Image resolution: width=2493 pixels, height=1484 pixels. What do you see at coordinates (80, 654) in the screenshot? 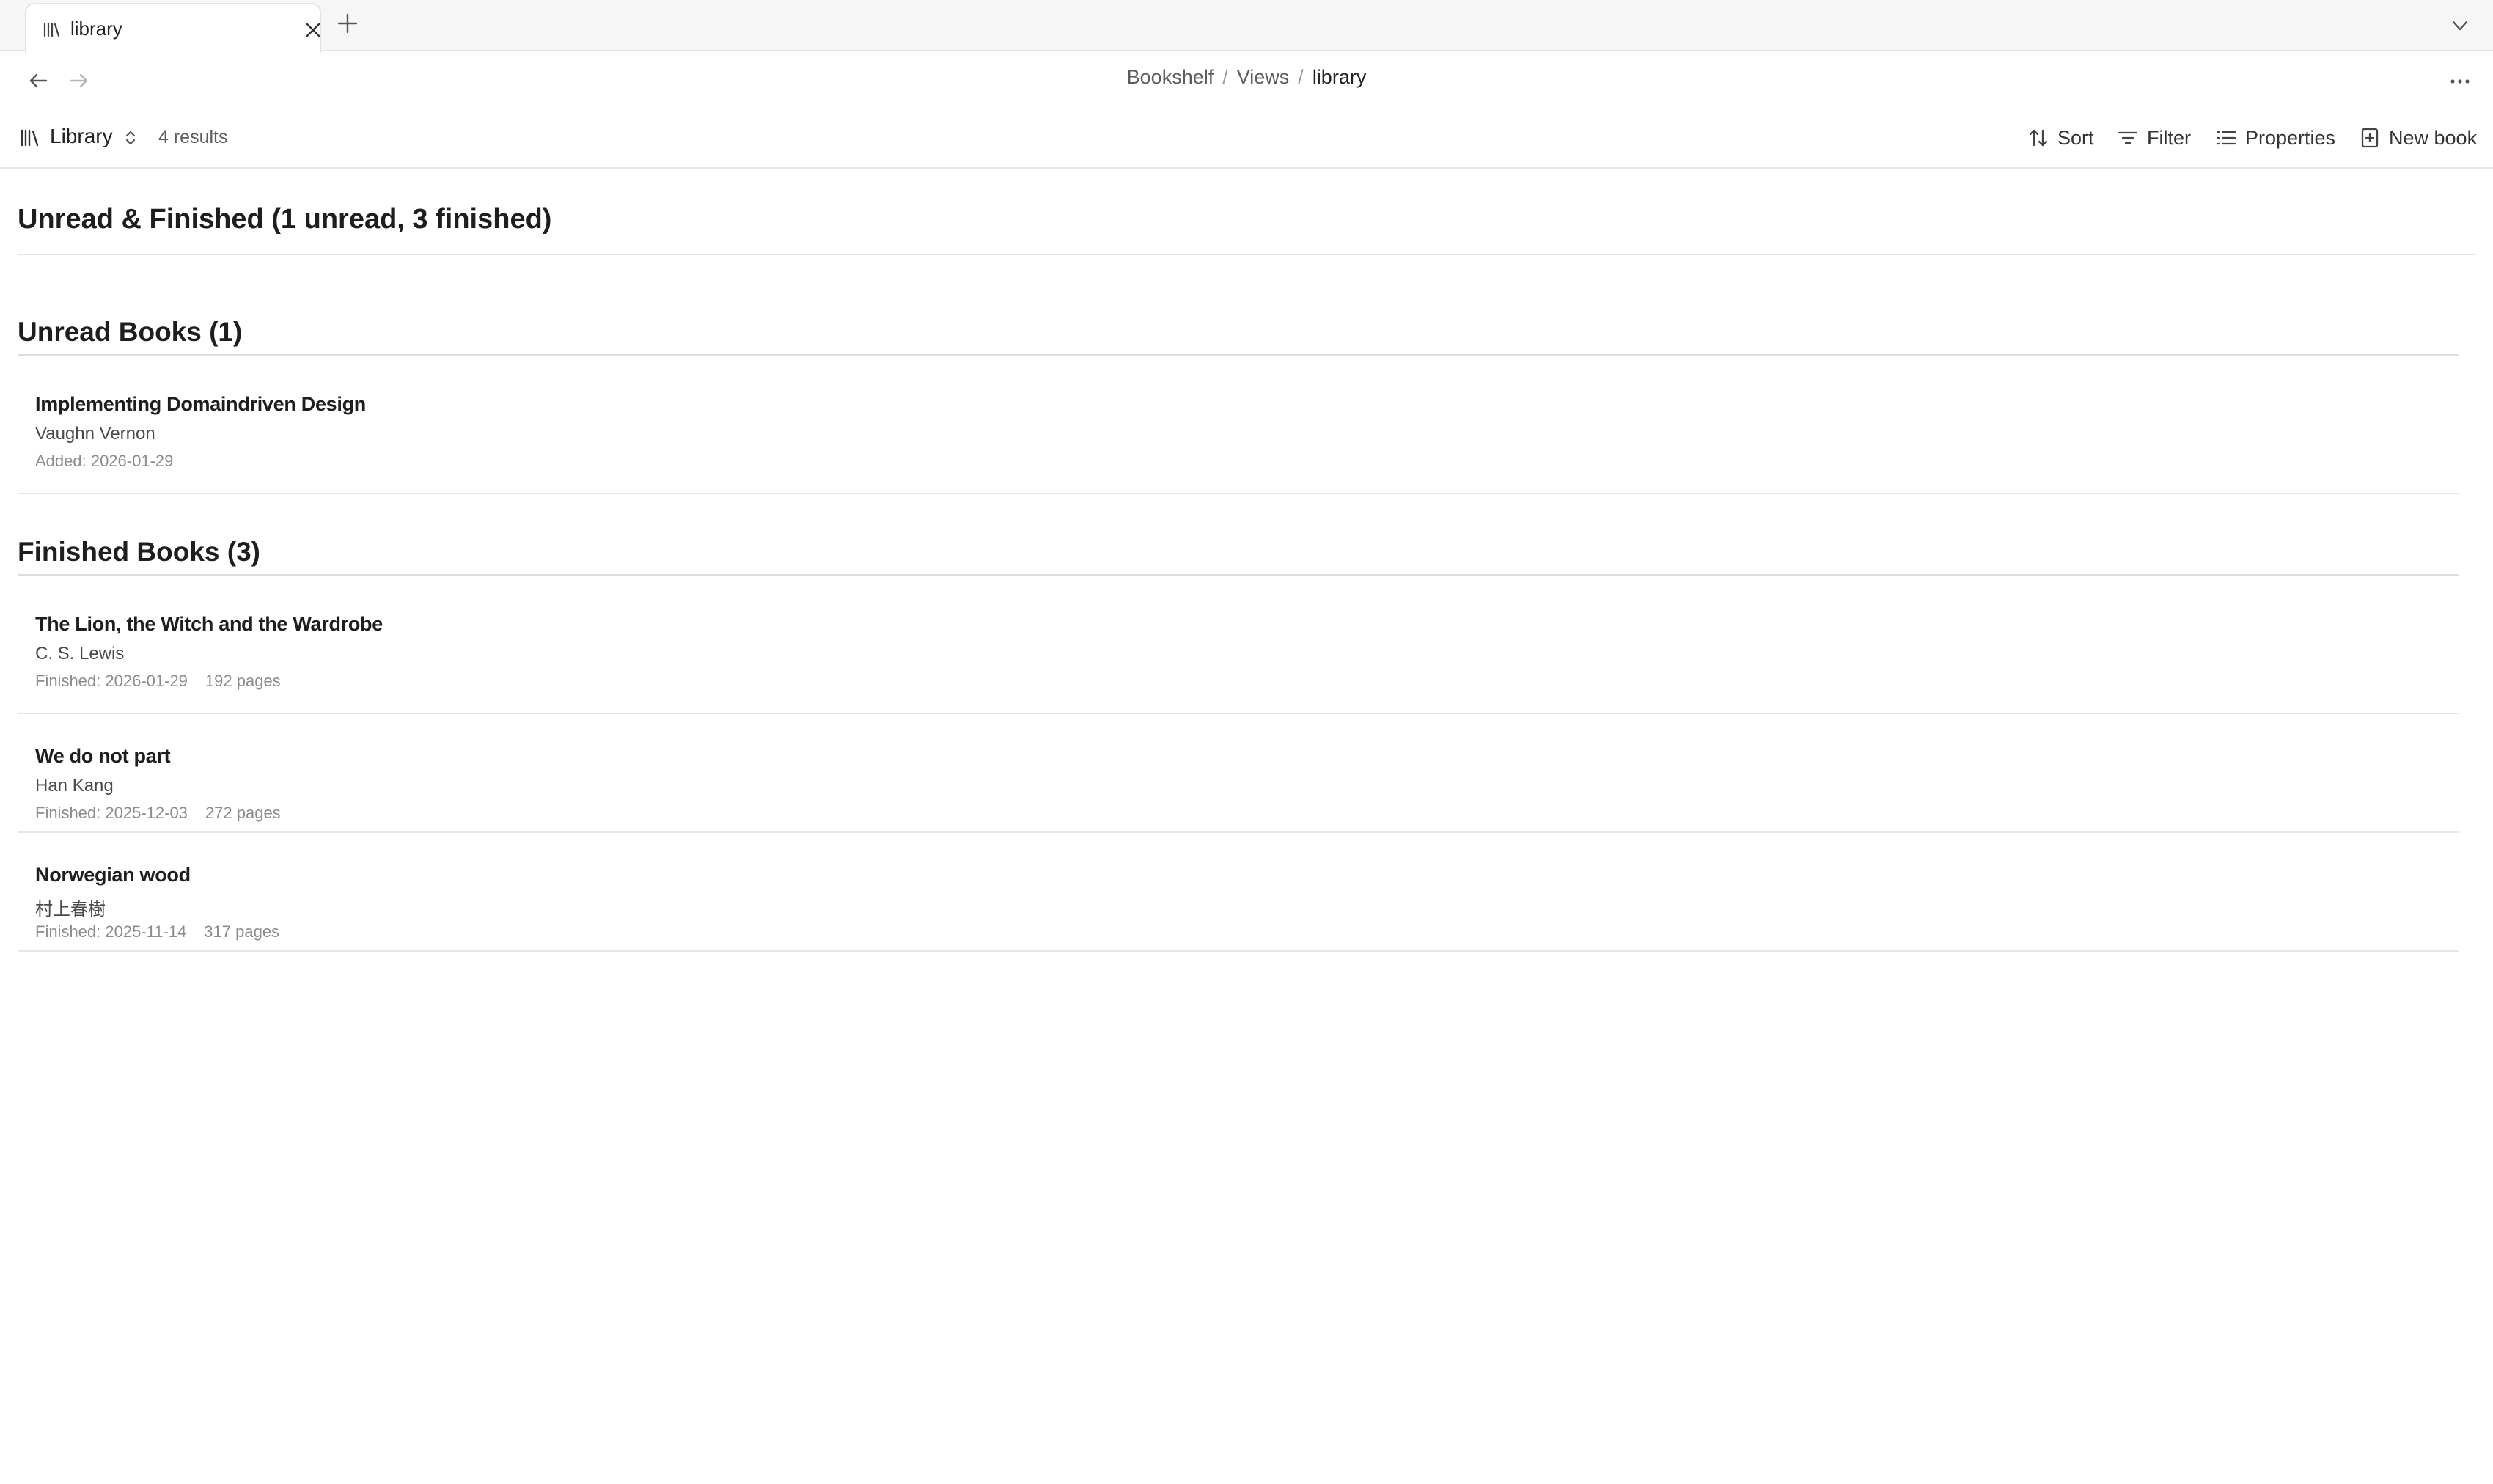
I see `book-author: C. S. Lewis` at bounding box center [80, 654].